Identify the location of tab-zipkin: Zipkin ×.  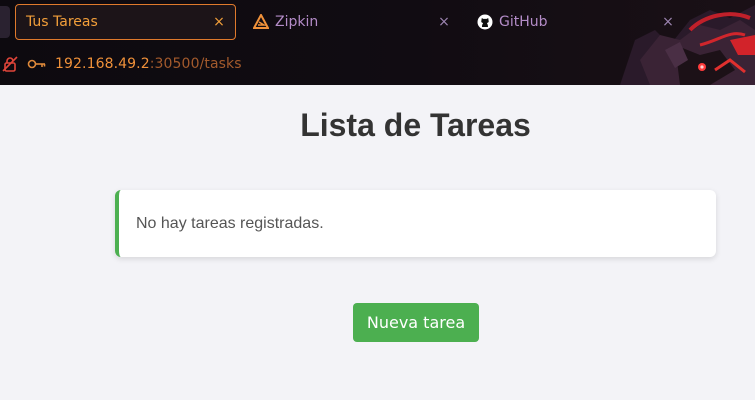
(353, 22).